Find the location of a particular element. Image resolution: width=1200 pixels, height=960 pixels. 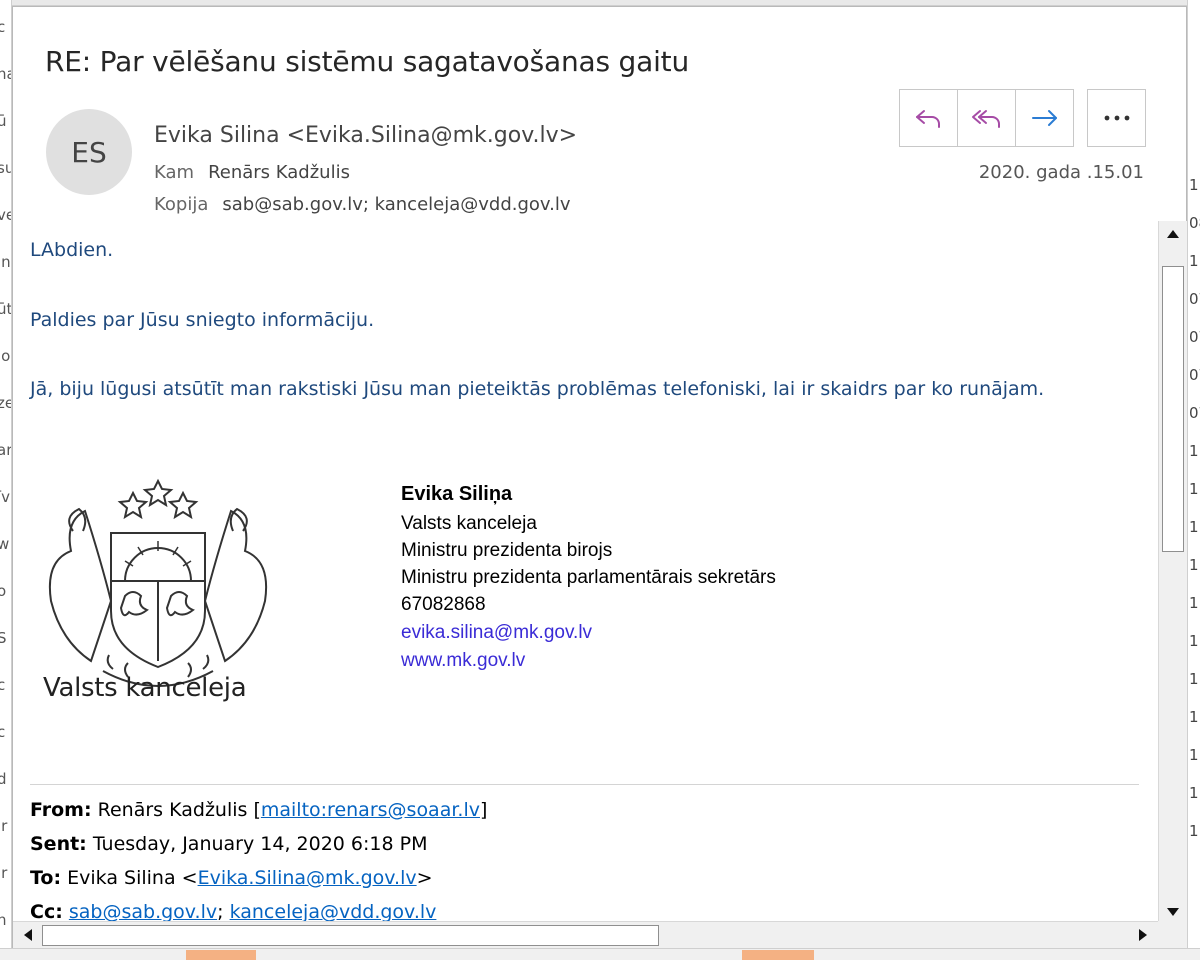

reply-button is located at coordinates (929, 118).